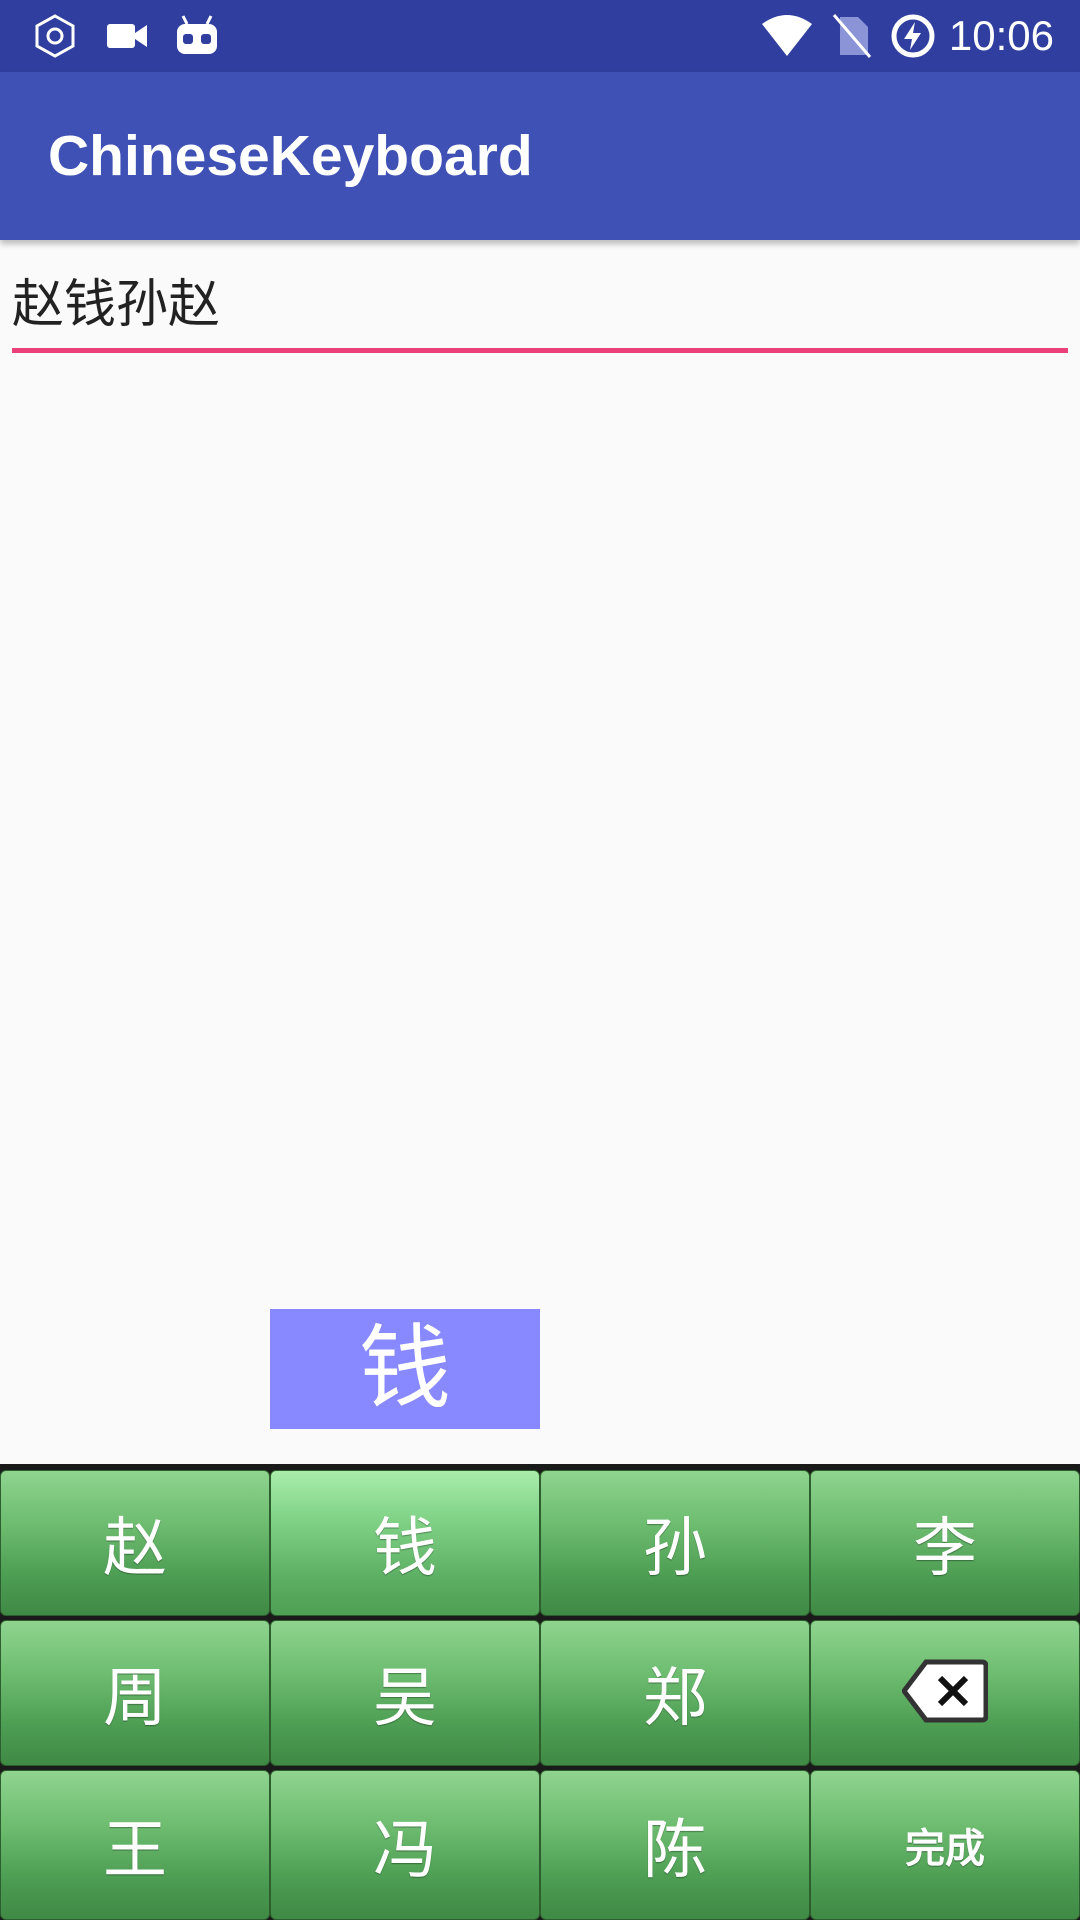 Image resolution: width=1080 pixels, height=1920 pixels. Describe the element at coordinates (116, 305) in the screenshot. I see `text-input-value: 赵钱孙赵` at that location.